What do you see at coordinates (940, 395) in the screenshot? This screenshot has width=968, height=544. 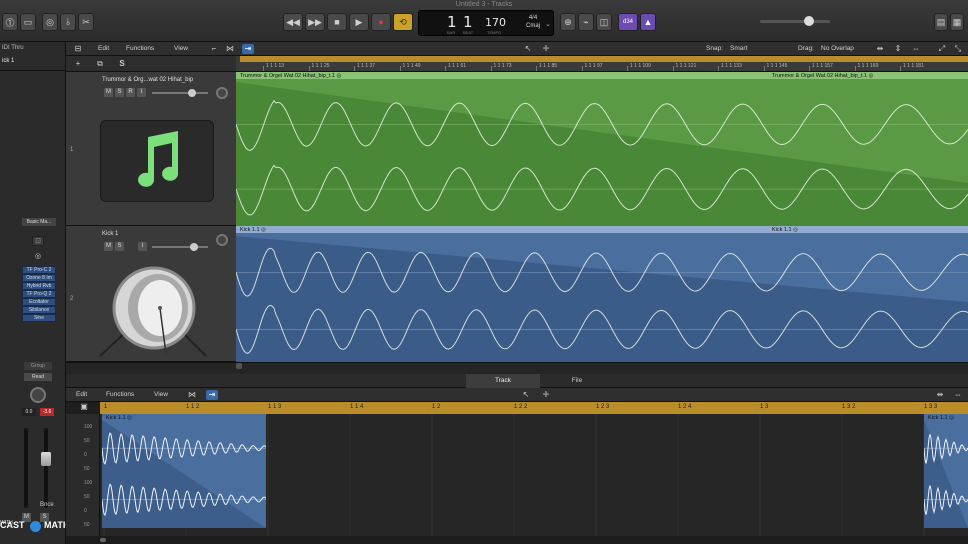 I see `editor-zoom-icon: ⇹` at bounding box center [940, 395].